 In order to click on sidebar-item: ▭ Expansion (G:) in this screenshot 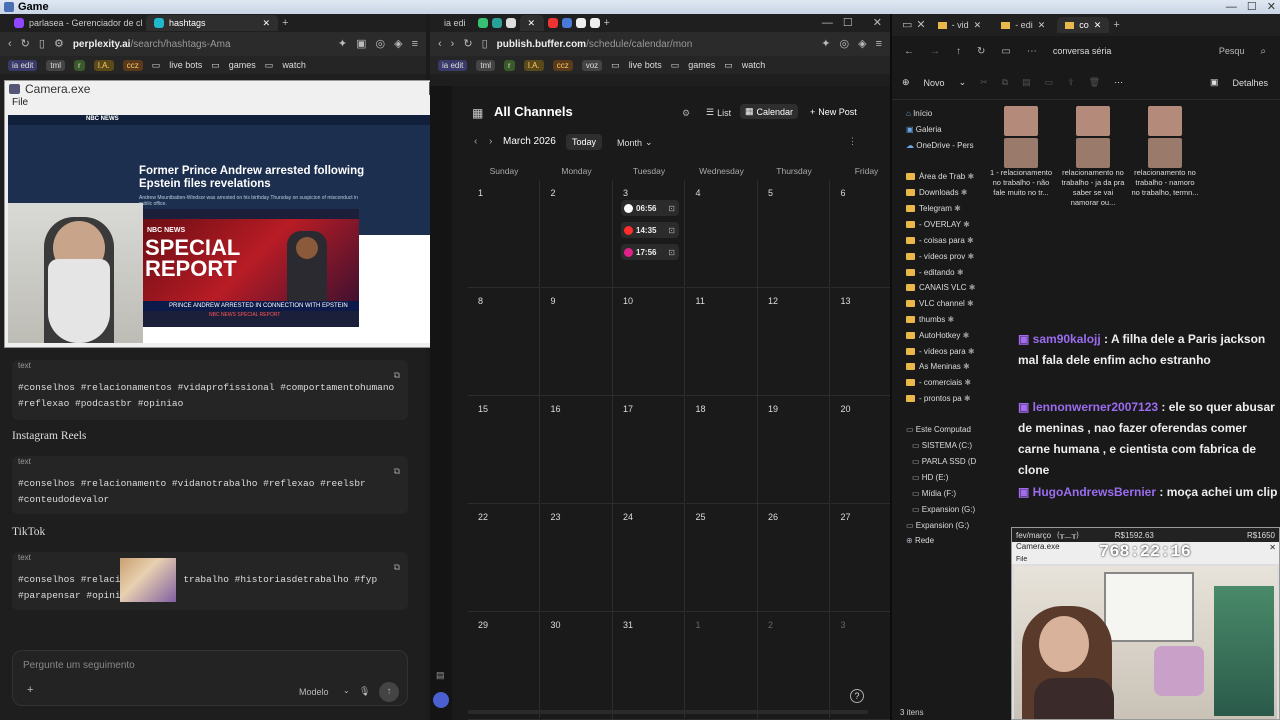, I will do `click(949, 525)`.